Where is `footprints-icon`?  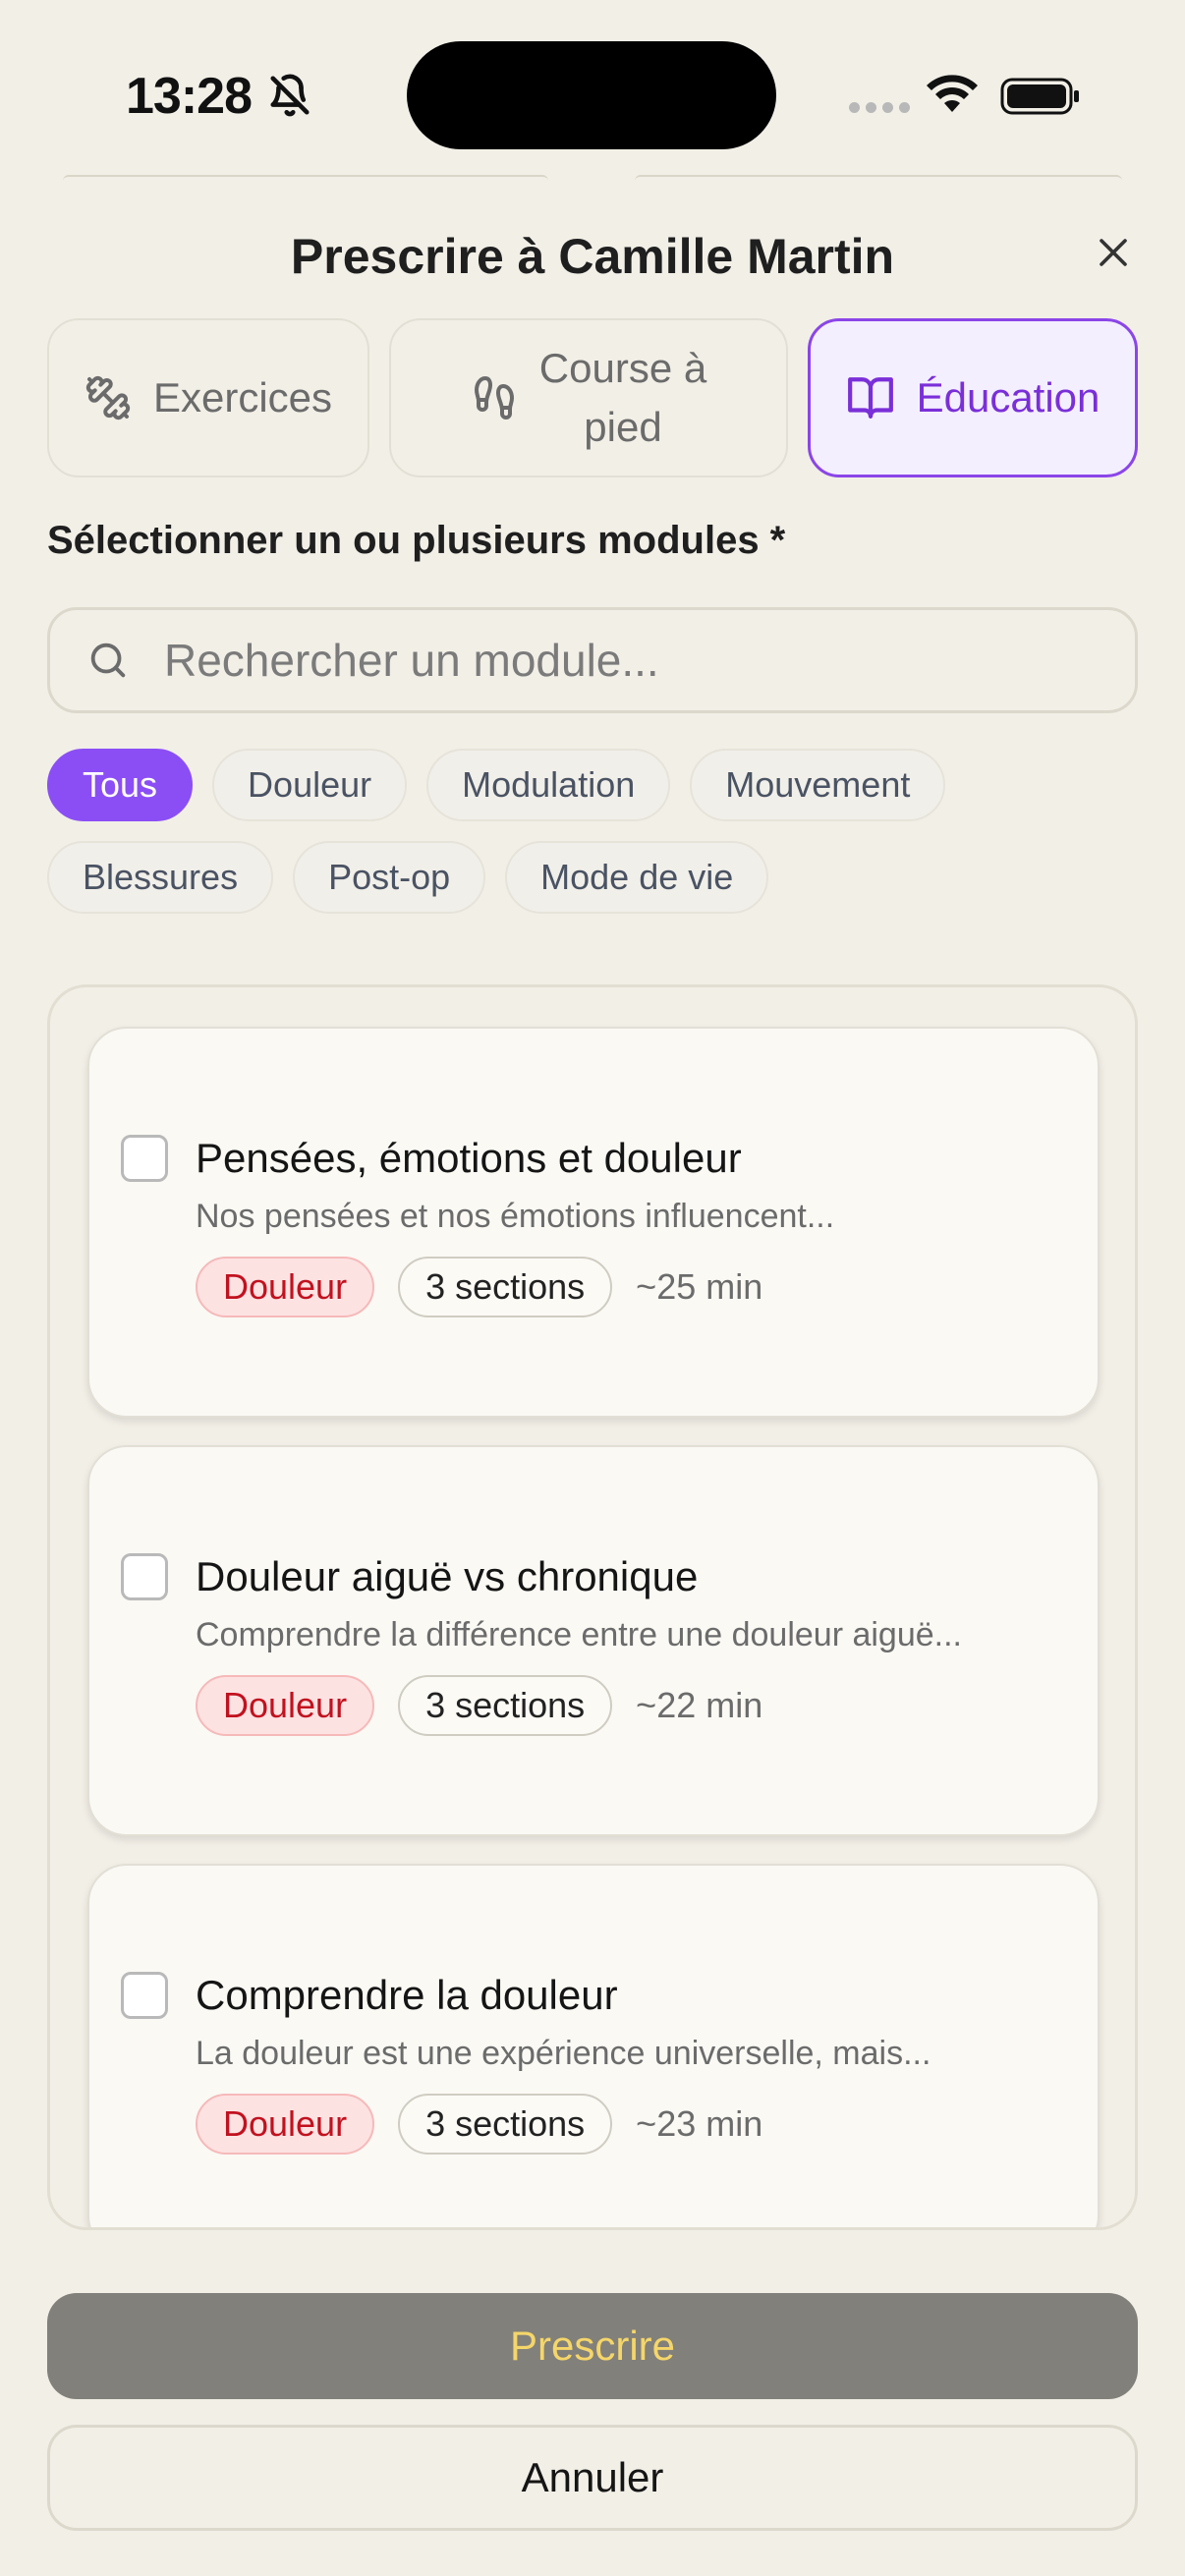
footprints-icon is located at coordinates (494, 398).